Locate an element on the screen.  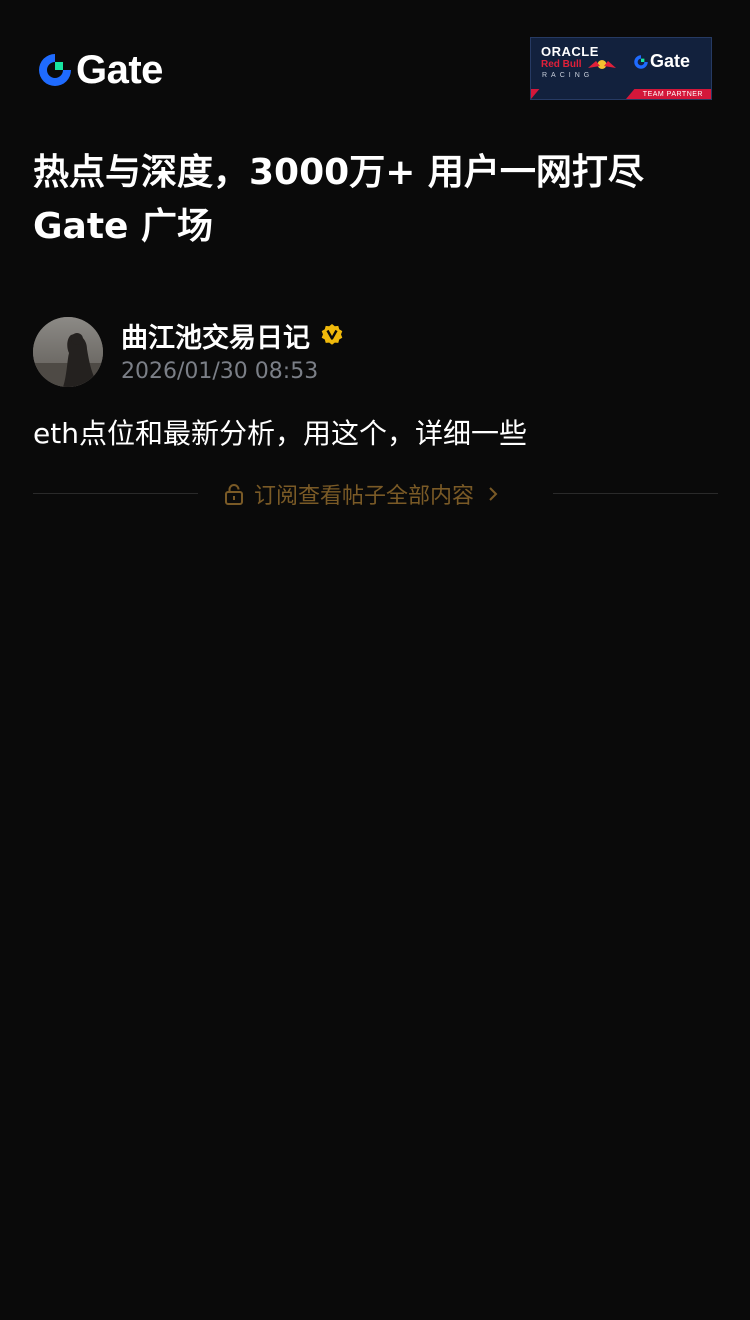
page-headline: 热点与深度，3000万+ 用户一网打尽 Gate 广场 is located at coordinates (378, 200).